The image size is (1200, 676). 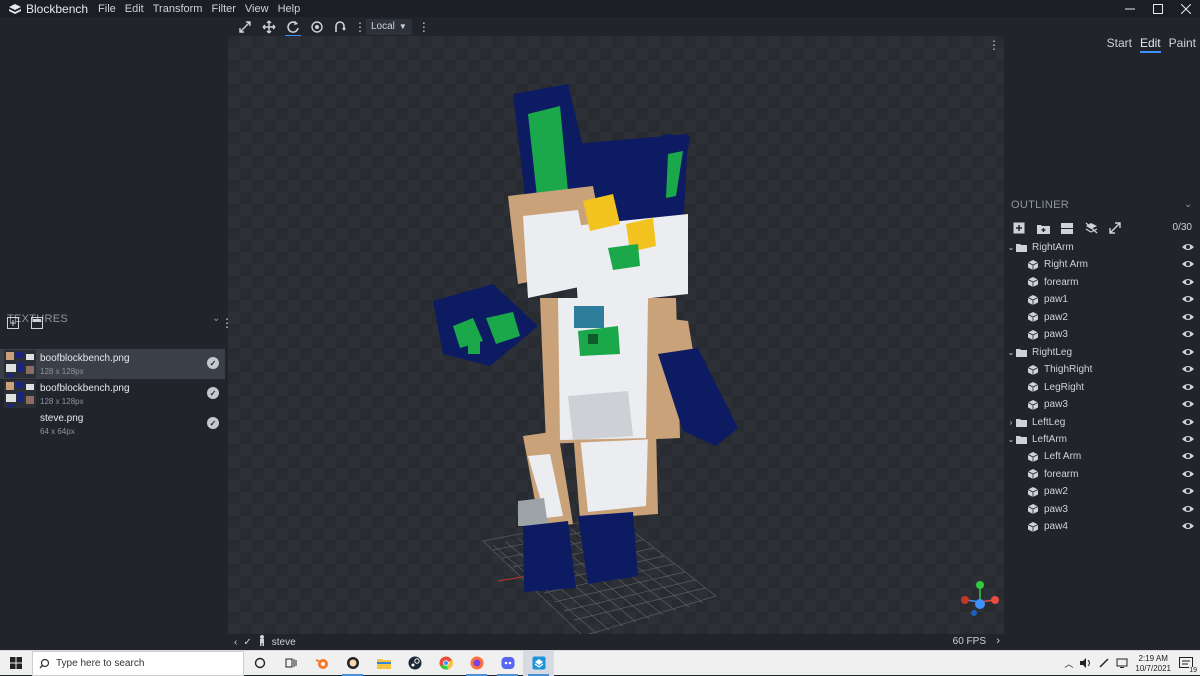 I want to click on outliner-cube: Left Arm, so click(x=1102, y=456).